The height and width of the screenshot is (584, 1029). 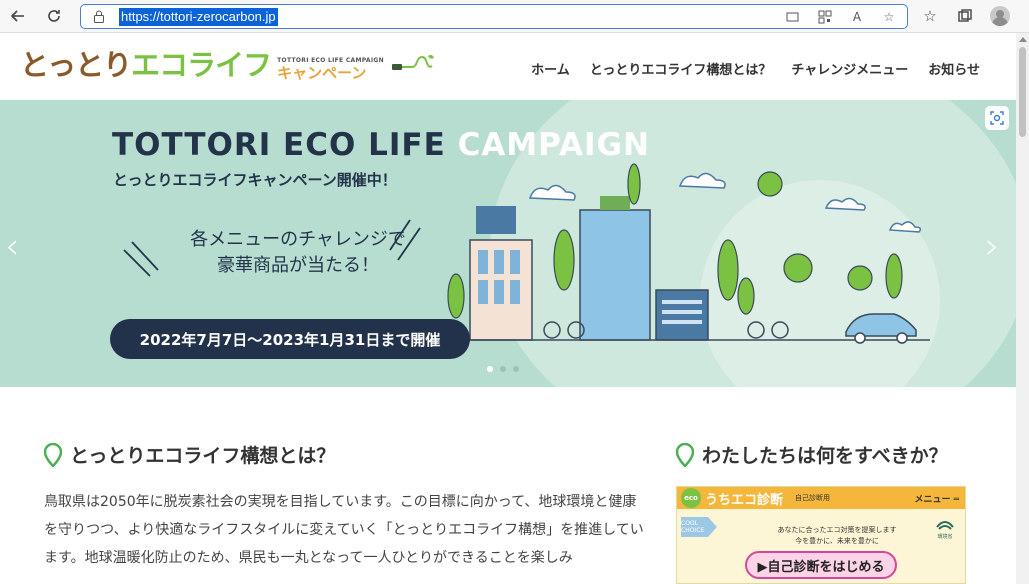 What do you see at coordinates (298, 265) in the screenshot?
I see `hero-message-line2: 豪華商品が当たる！` at bounding box center [298, 265].